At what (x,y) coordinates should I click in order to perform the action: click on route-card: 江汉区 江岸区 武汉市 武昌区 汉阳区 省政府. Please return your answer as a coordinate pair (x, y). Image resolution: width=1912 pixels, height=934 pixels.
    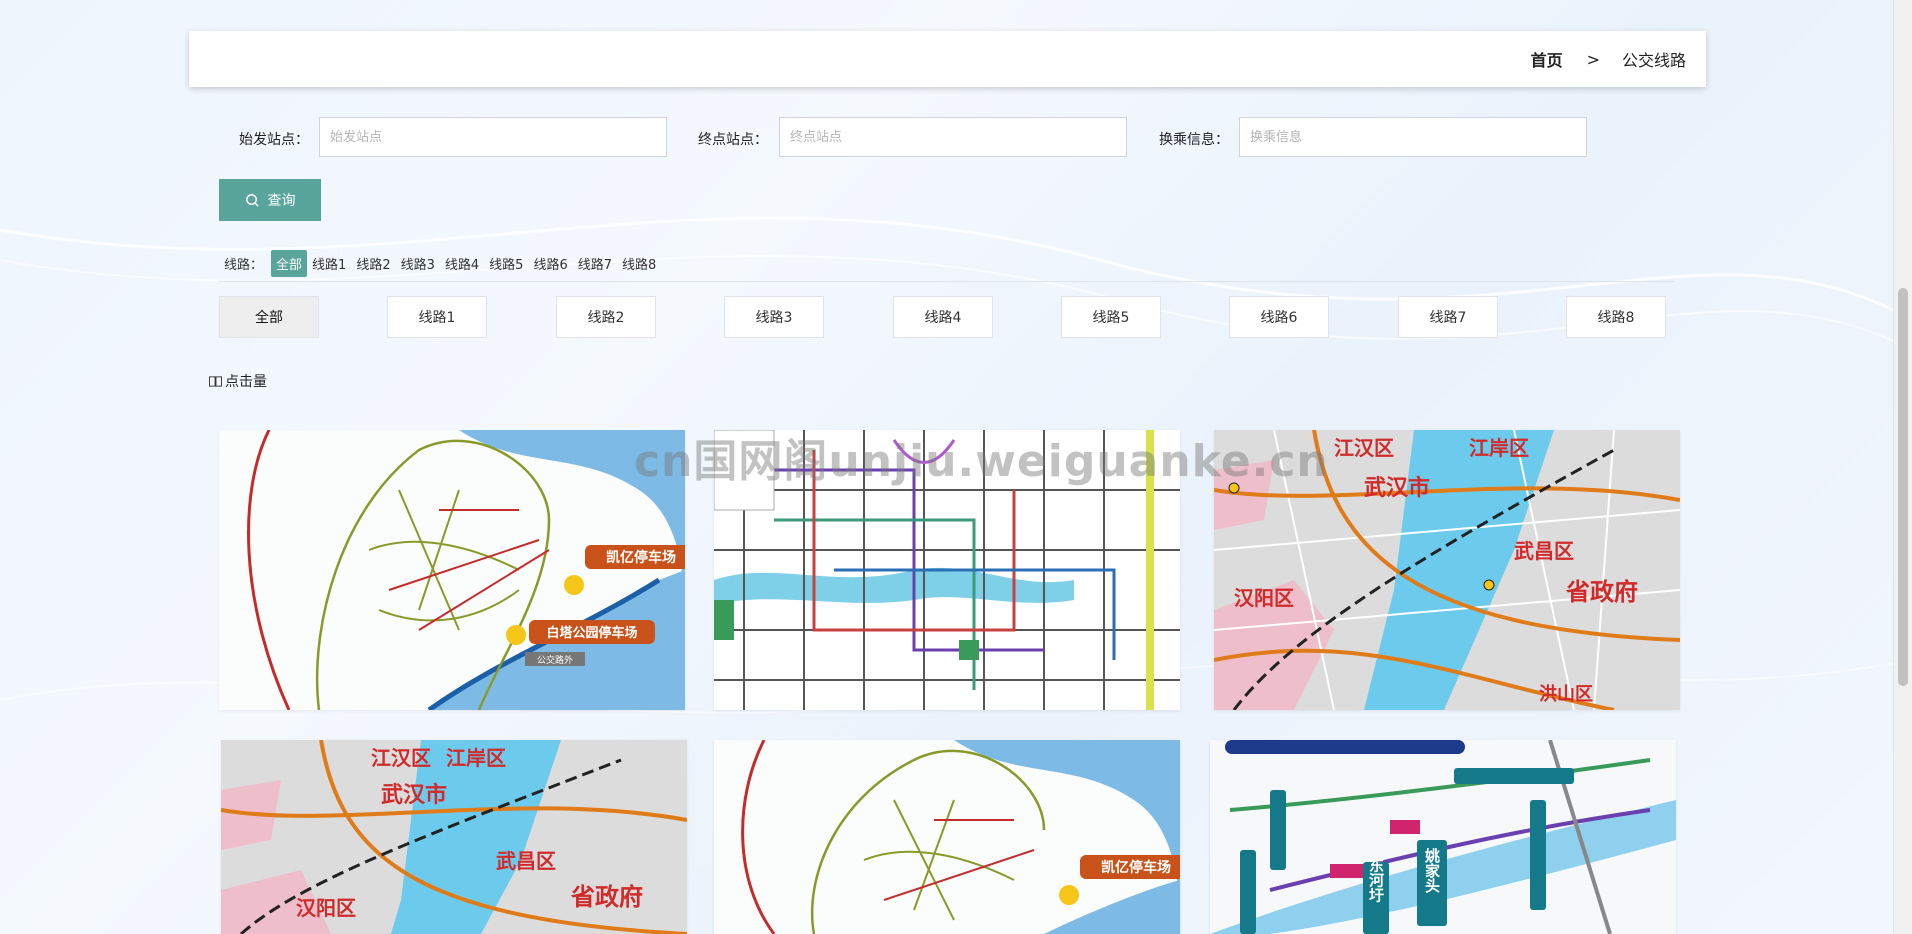
    Looking at the image, I should click on (454, 837).